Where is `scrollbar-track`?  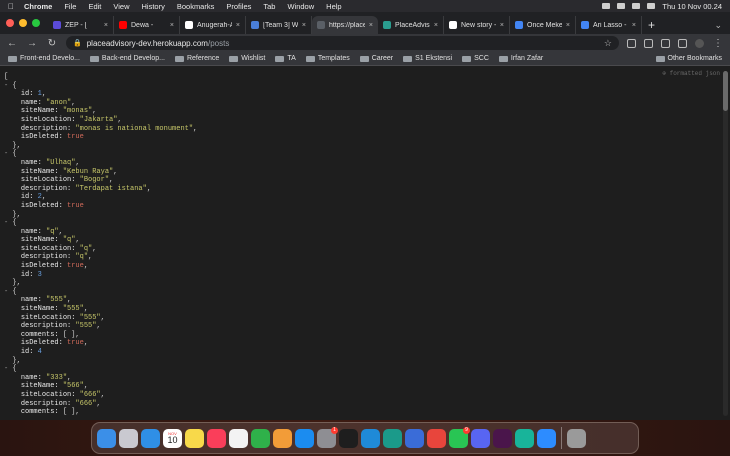 scrollbar-track is located at coordinates (725, 243).